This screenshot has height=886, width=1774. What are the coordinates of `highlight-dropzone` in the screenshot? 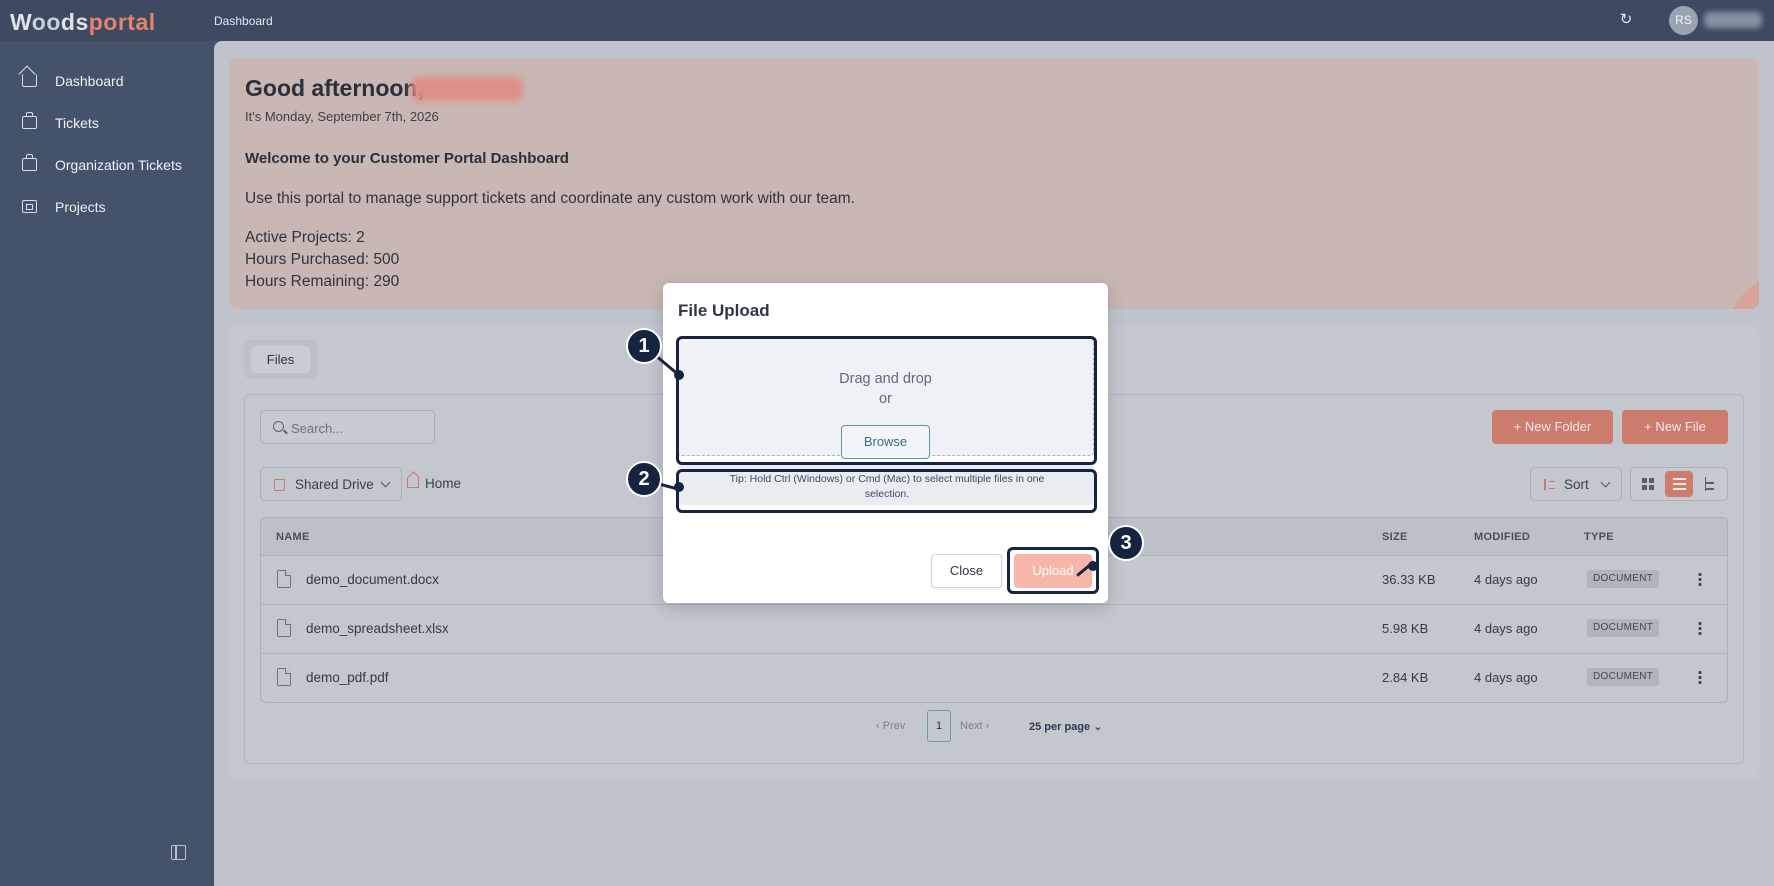 It's located at (886, 400).